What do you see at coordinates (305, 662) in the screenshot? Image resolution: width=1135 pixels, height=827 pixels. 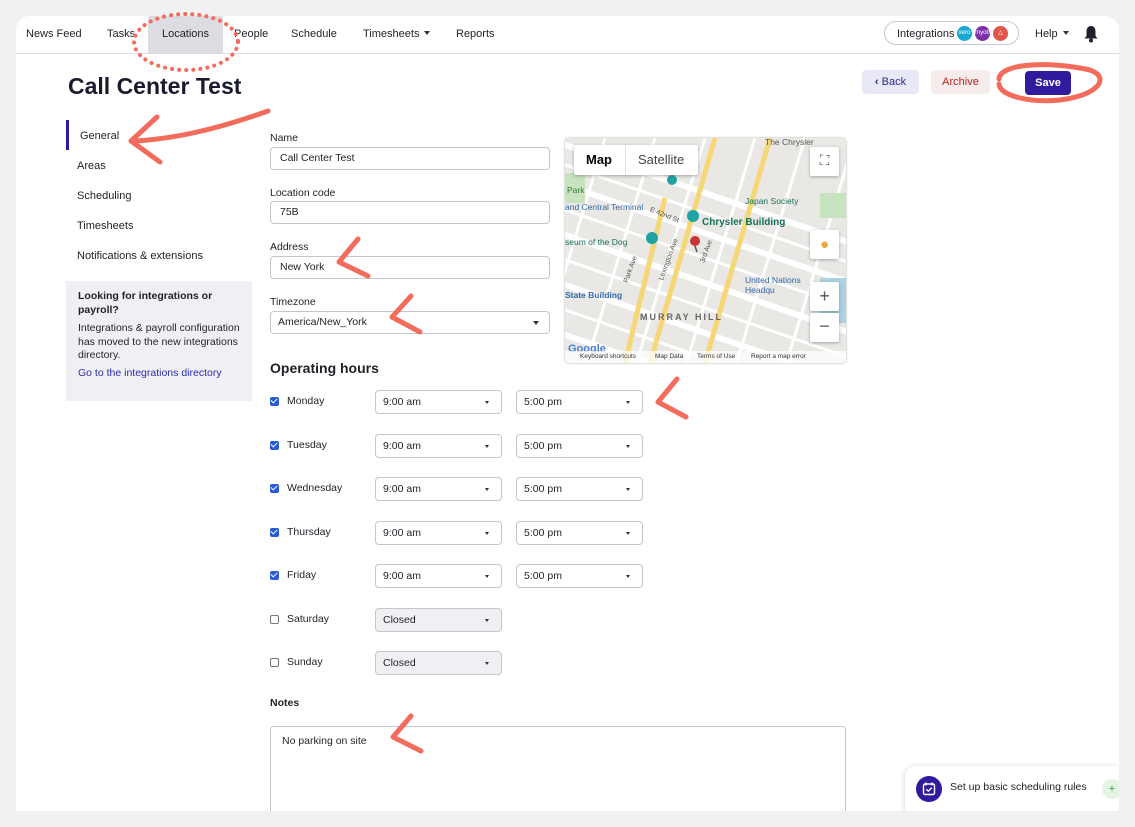 I see `day-label: Sunday` at bounding box center [305, 662].